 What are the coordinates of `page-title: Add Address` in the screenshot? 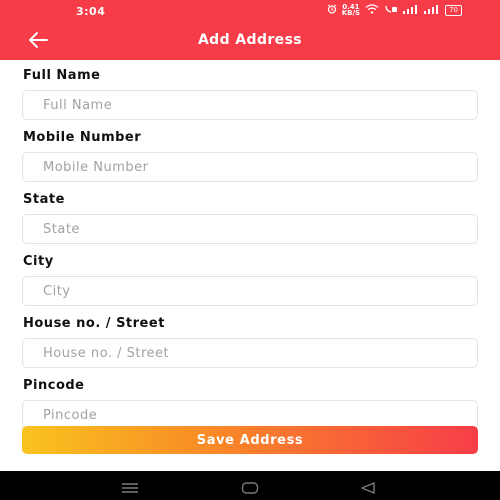 It's located at (250, 40).